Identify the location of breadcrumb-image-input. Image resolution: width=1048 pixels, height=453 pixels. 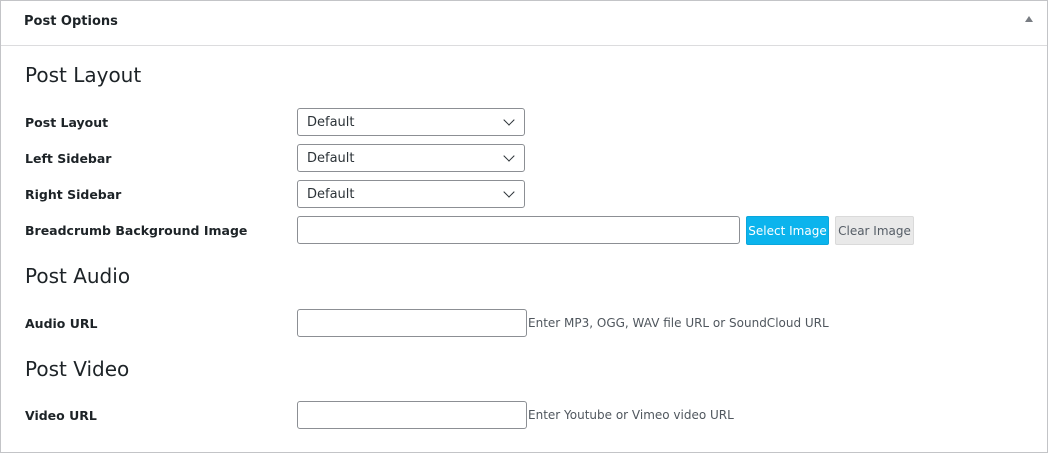
(518, 230).